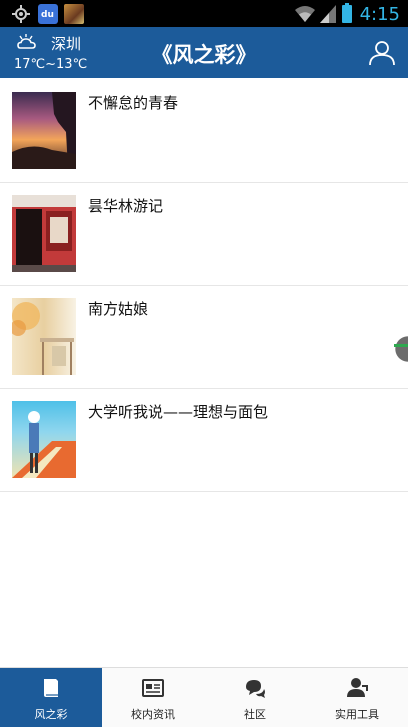 The width and height of the screenshot is (408, 727). What do you see at coordinates (153, 714) in the screenshot?
I see `tab-label: 校内资讯` at bounding box center [153, 714].